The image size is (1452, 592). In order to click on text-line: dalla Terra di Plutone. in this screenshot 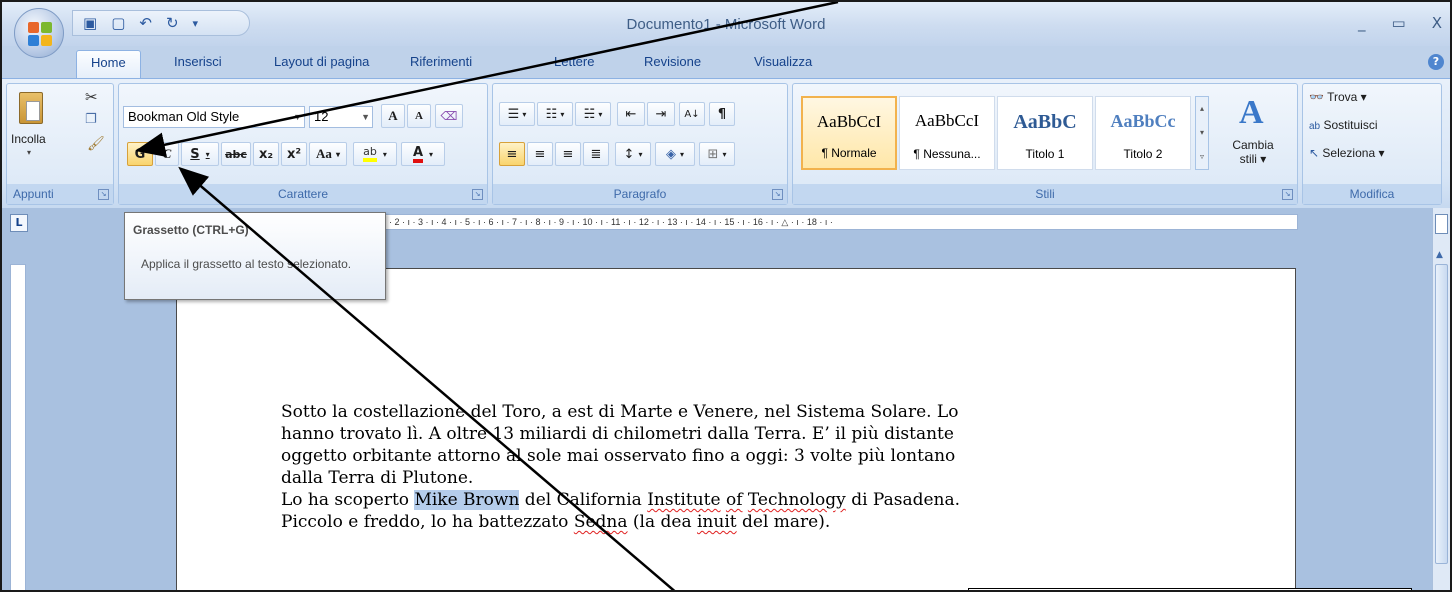, I will do `click(377, 478)`.